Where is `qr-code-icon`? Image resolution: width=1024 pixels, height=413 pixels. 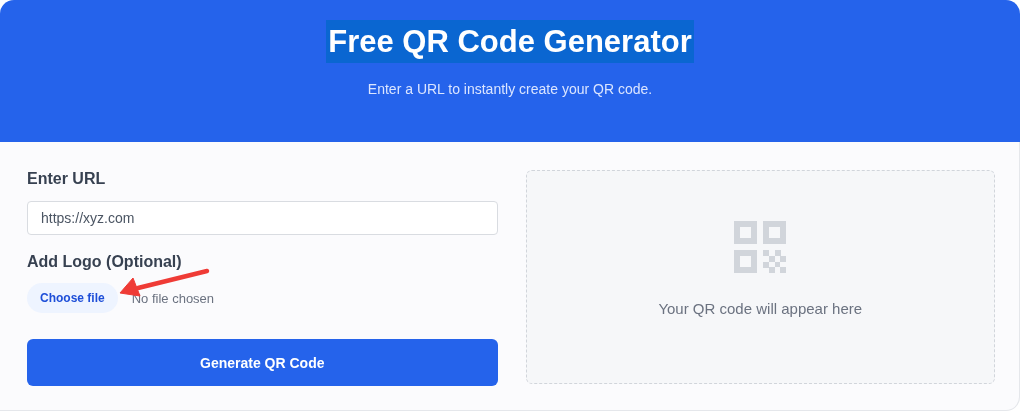 qr-code-icon is located at coordinates (760, 247).